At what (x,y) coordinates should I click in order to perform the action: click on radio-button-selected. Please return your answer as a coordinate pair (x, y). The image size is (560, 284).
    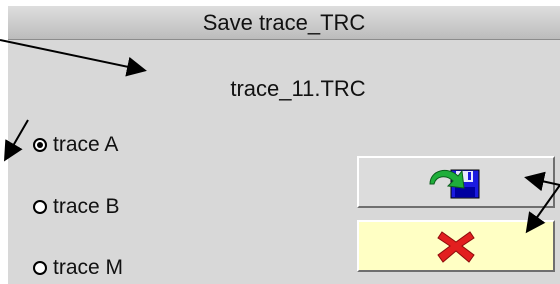
    Looking at the image, I should click on (40, 145).